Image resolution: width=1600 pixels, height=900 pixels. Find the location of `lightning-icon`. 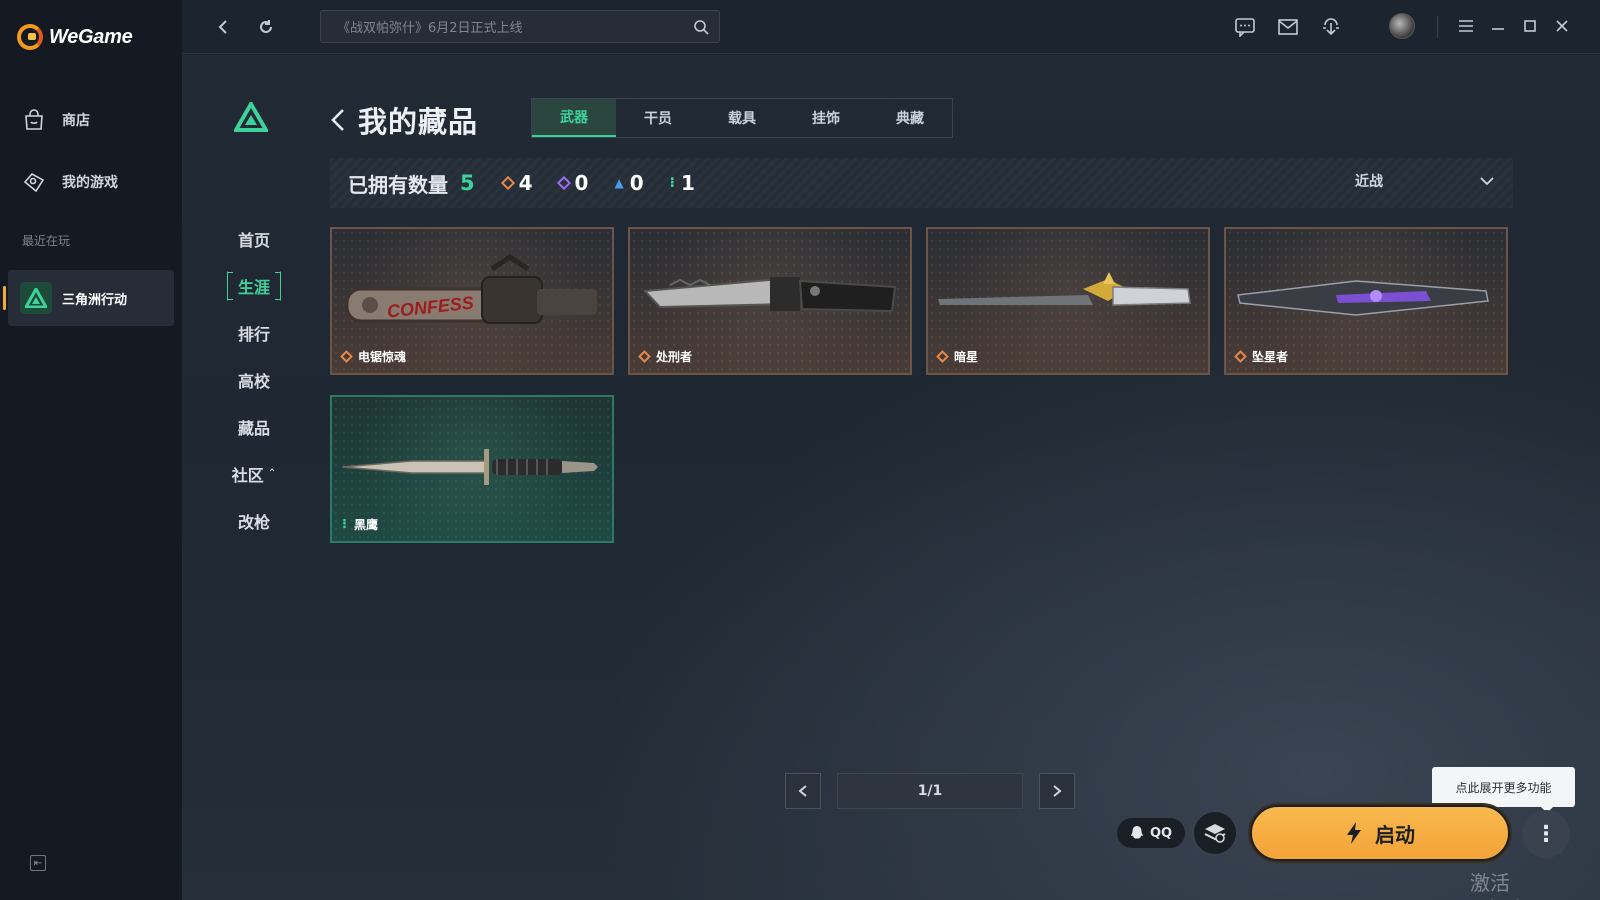

lightning-icon is located at coordinates (1354, 833).